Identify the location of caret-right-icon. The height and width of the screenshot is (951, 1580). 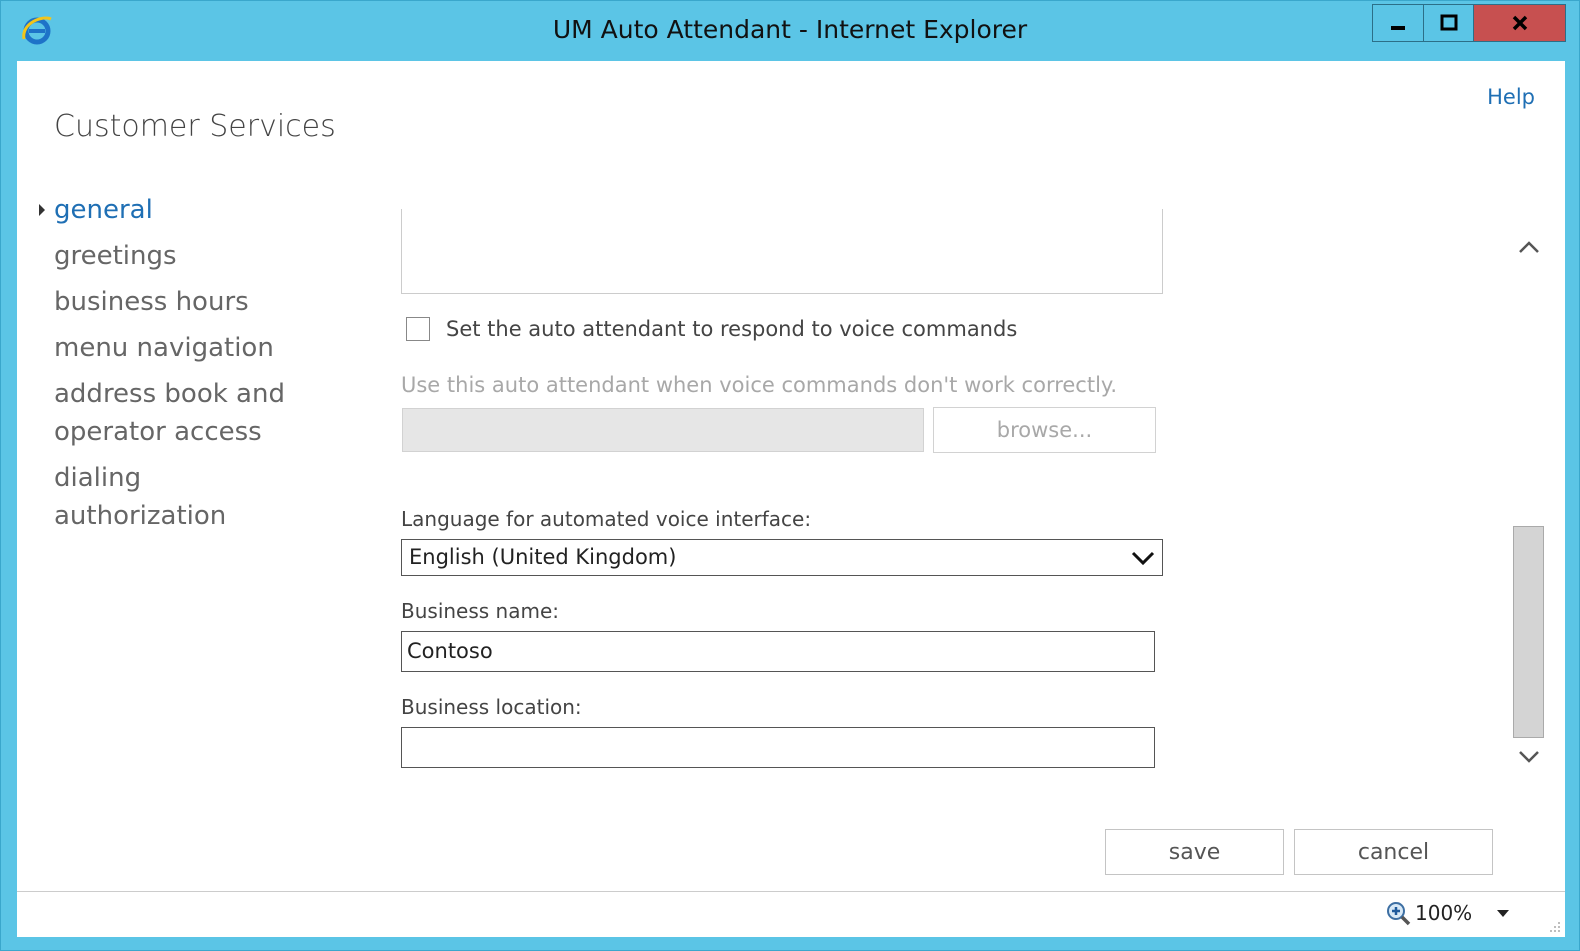
(42, 210).